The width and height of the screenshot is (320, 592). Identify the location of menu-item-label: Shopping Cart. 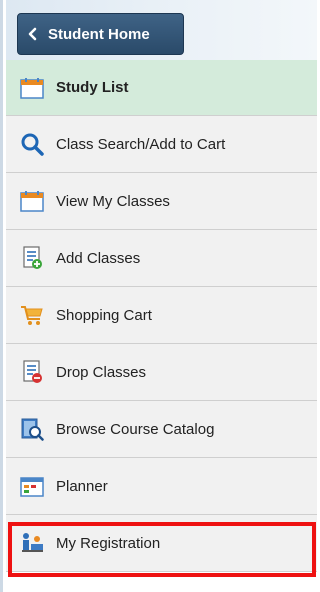
(104, 315).